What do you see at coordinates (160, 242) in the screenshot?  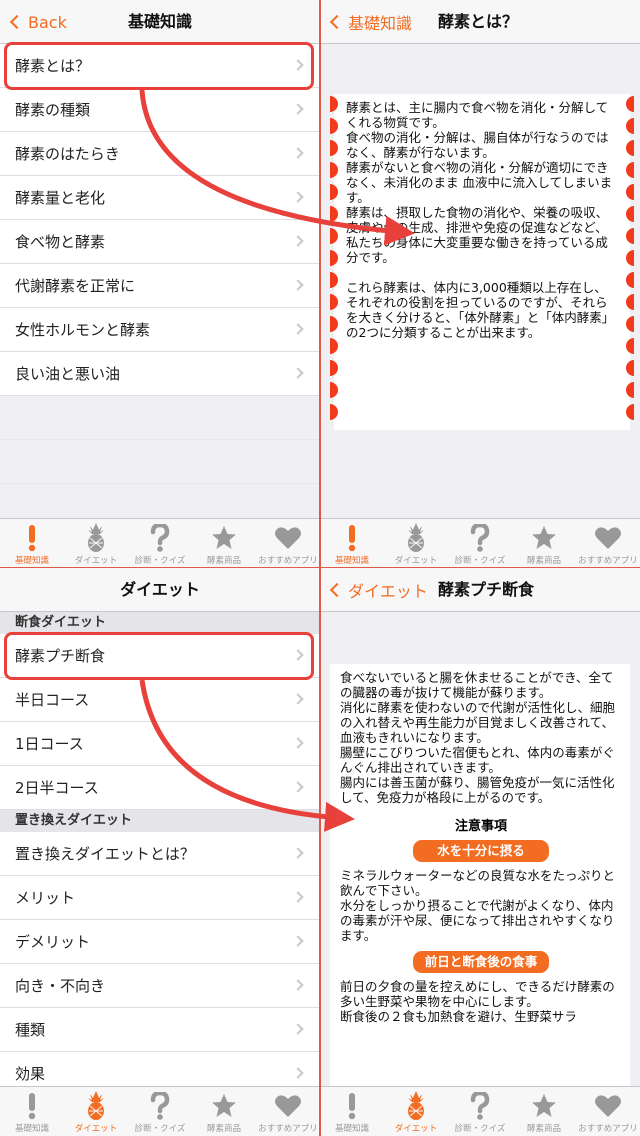 I see `list-item: 食べ物と酵素` at bounding box center [160, 242].